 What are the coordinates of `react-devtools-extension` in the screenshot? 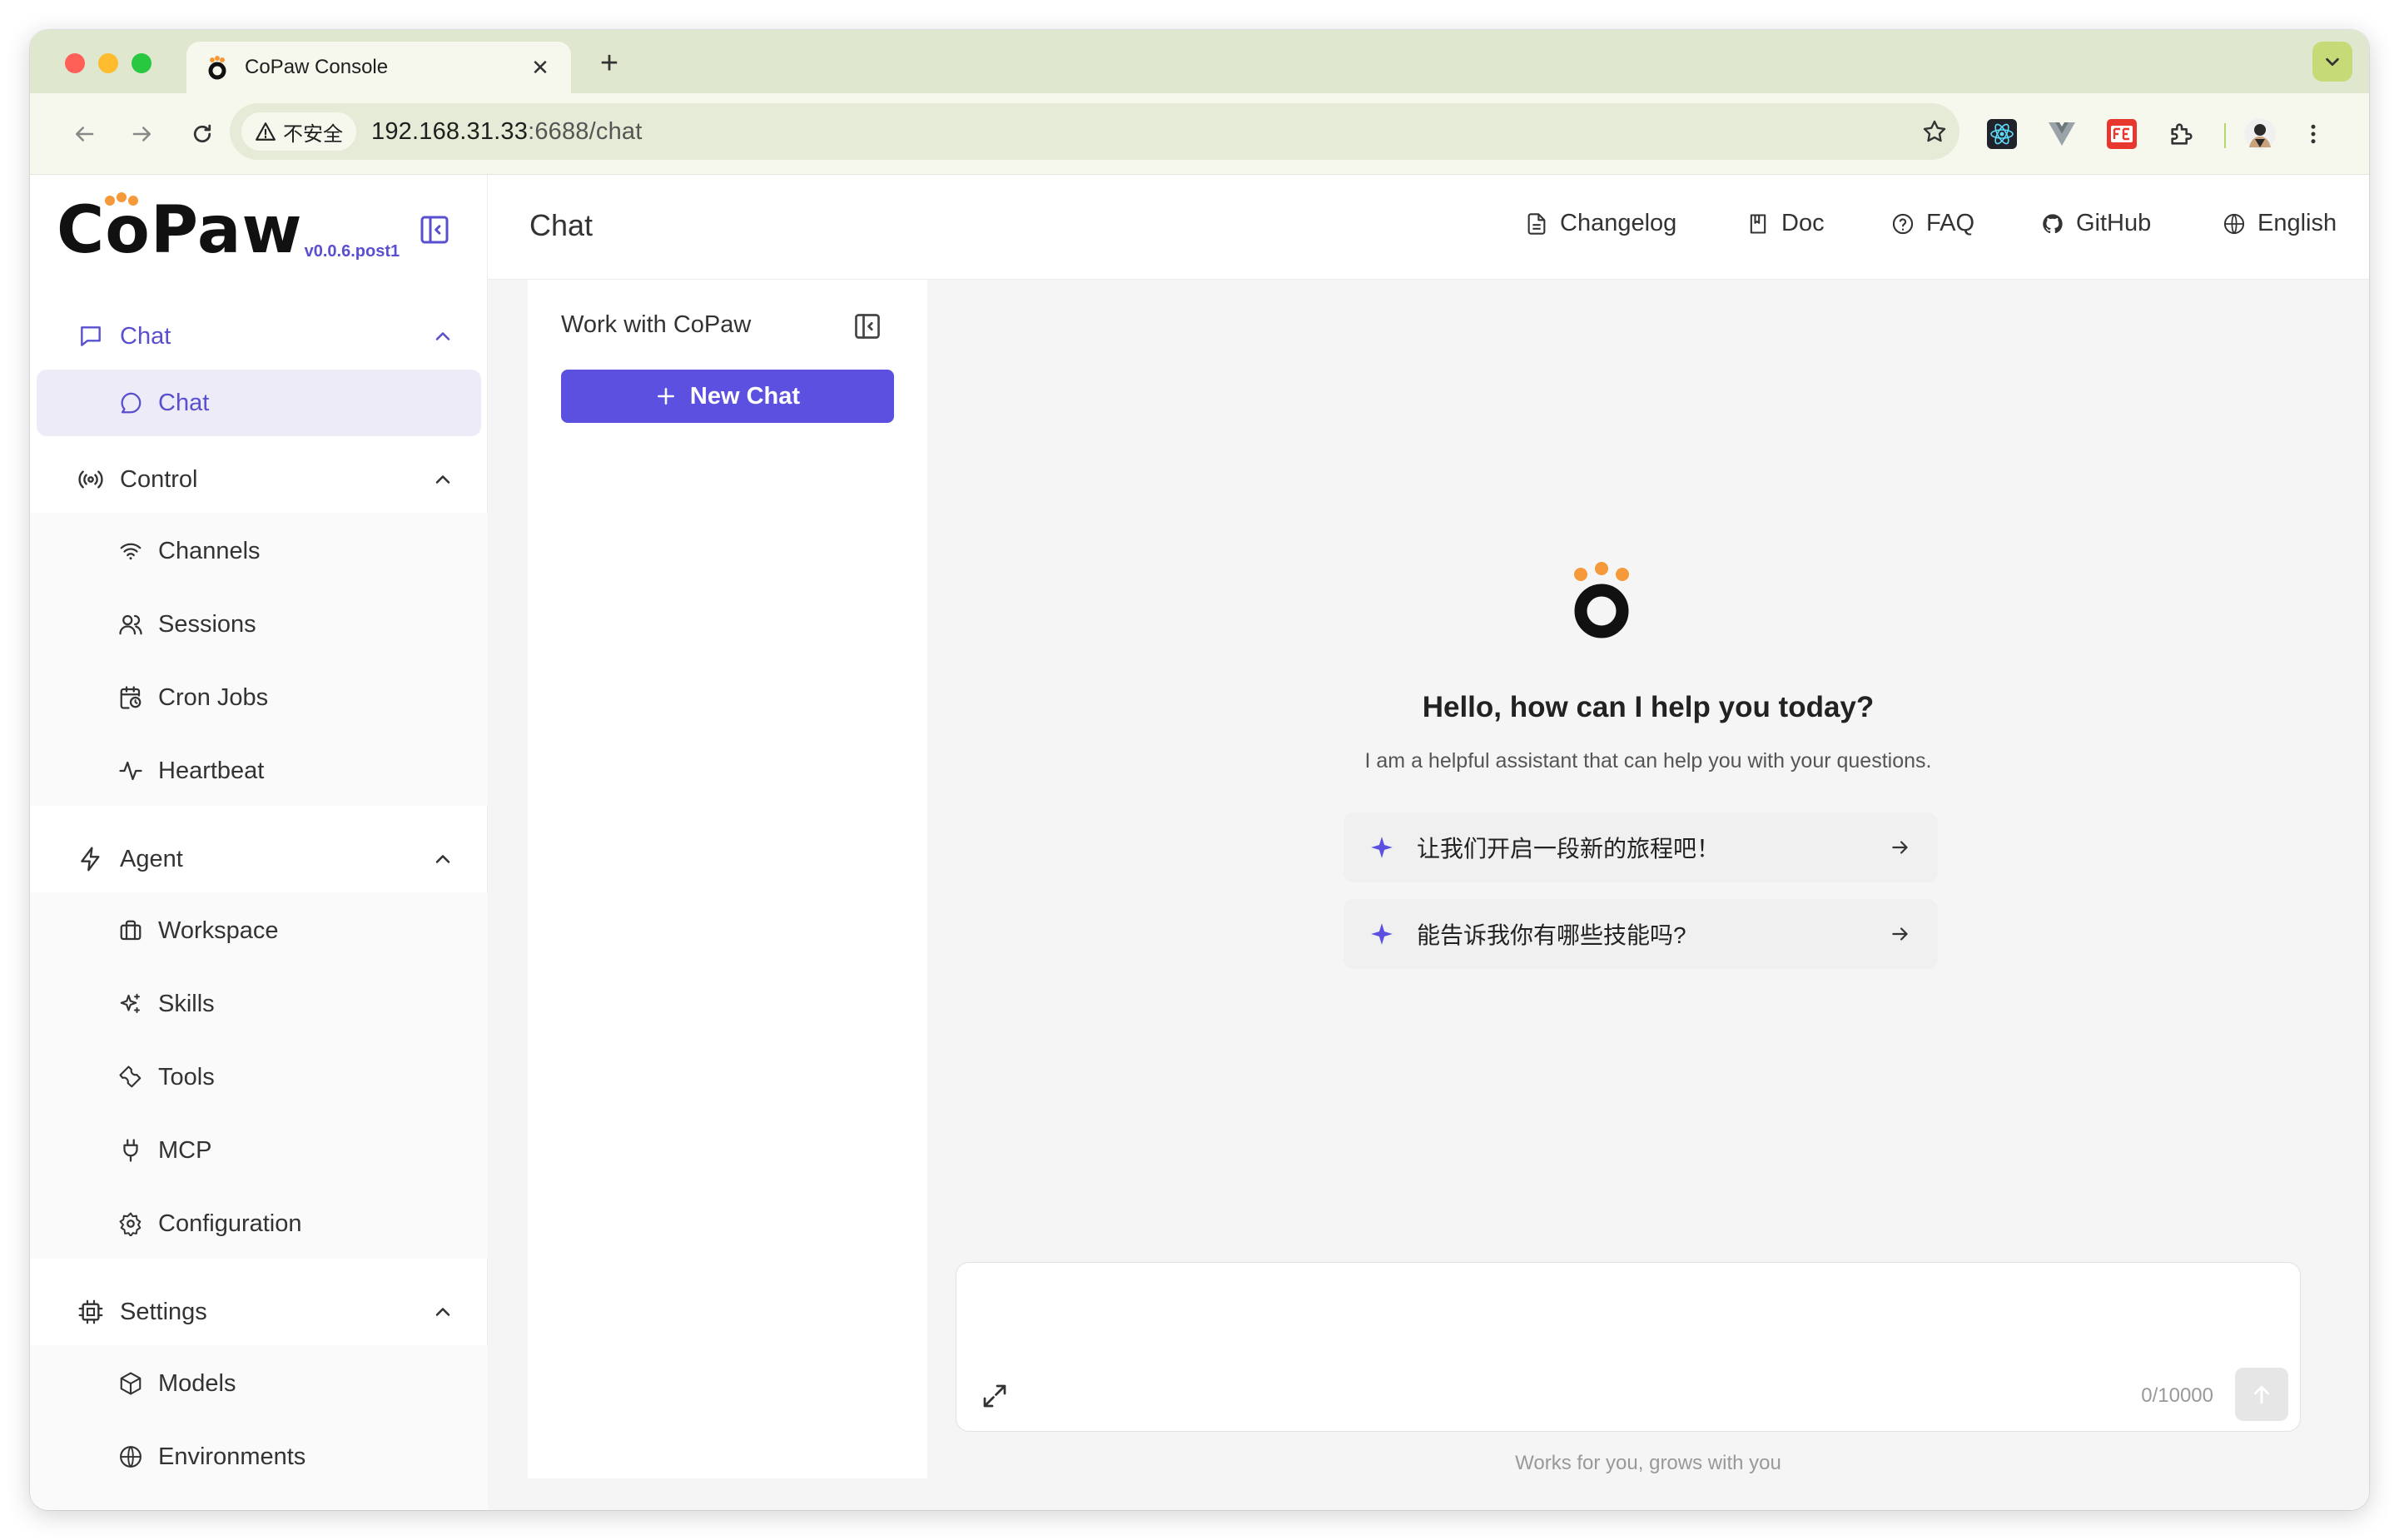 It's located at (2002, 134).